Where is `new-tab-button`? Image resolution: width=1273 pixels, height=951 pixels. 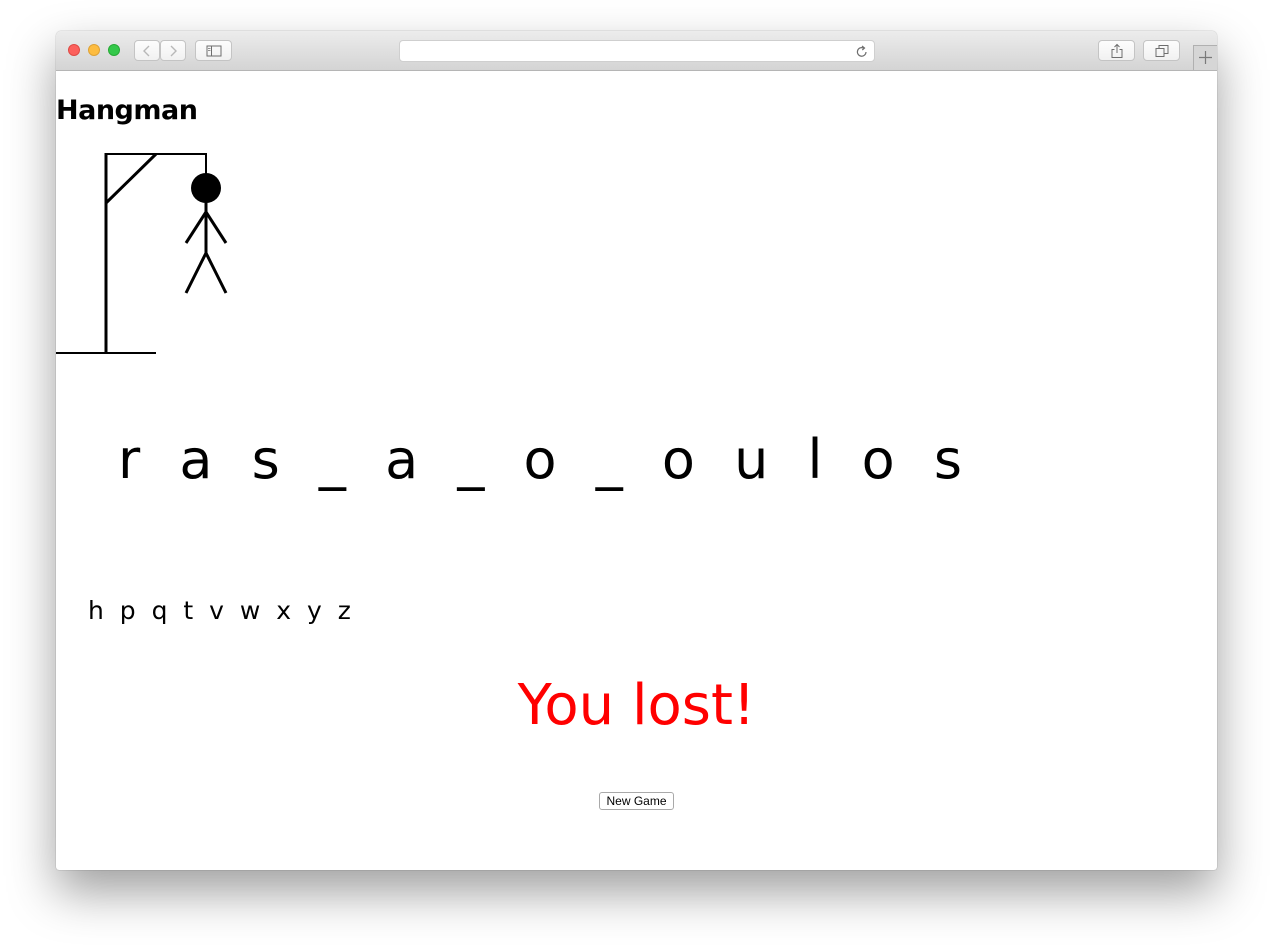 new-tab-button is located at coordinates (1205, 57).